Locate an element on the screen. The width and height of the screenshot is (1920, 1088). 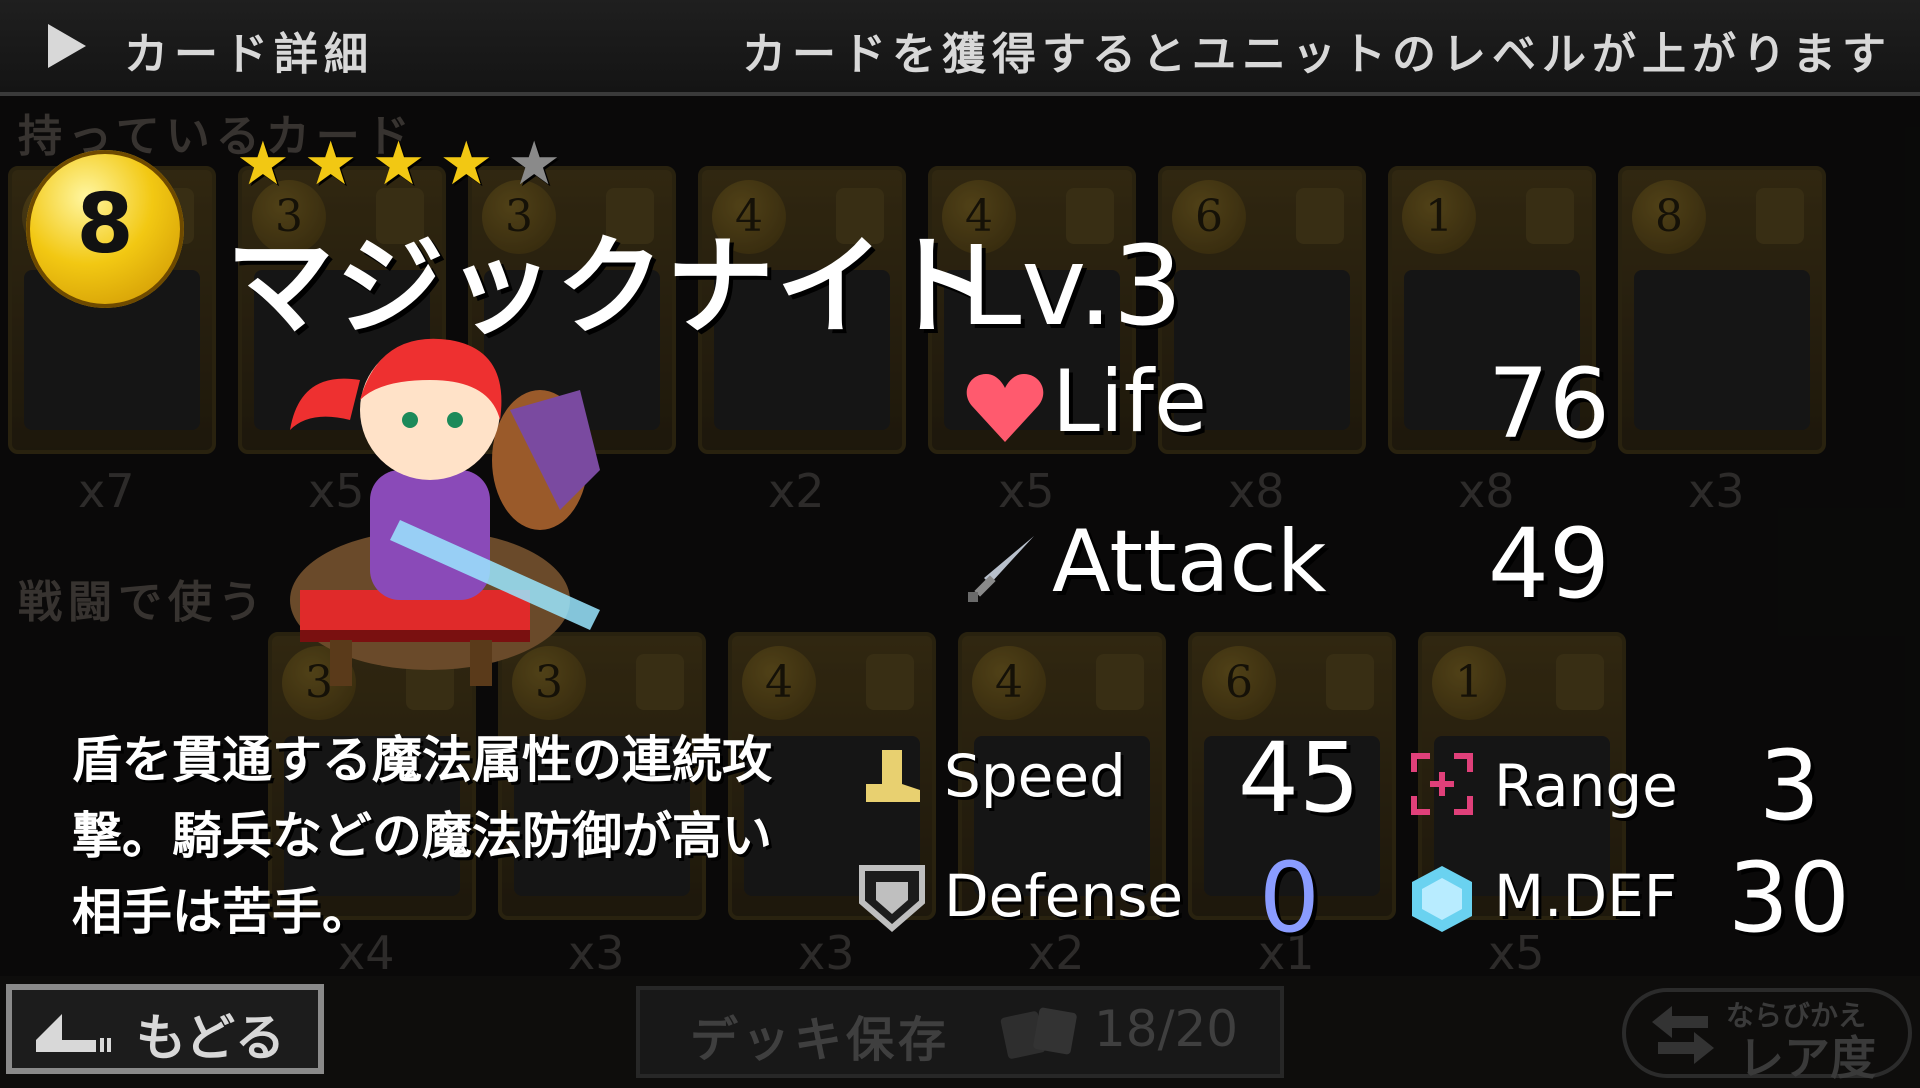
rank-coin: 8 is located at coordinates (105, 229).